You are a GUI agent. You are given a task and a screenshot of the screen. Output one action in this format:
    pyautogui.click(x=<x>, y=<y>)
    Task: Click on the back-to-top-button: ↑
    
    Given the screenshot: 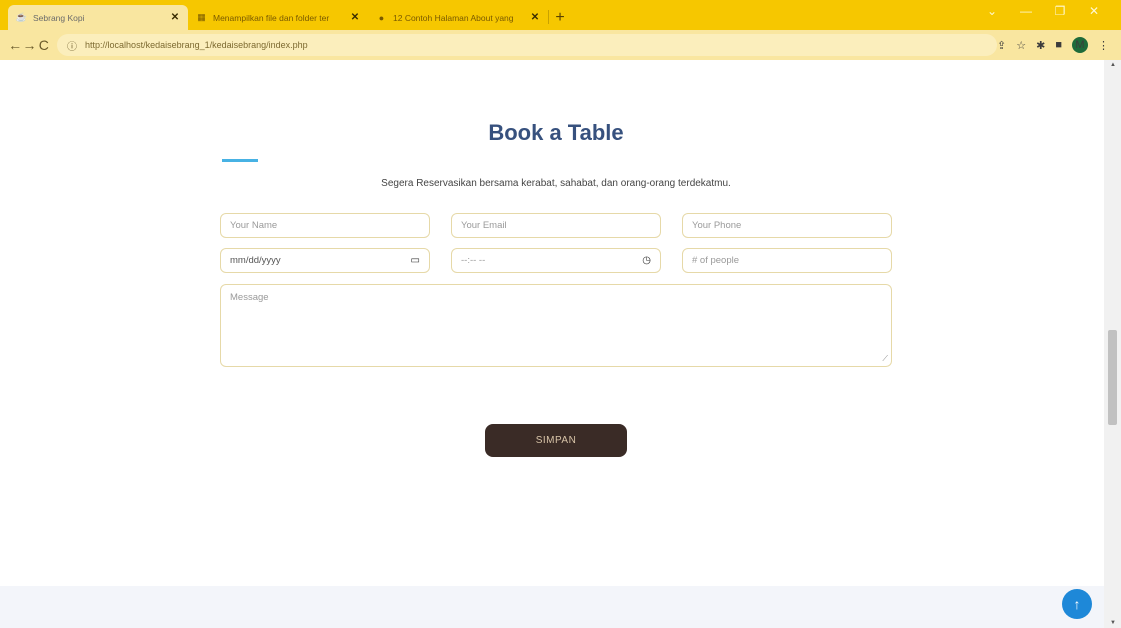 What is the action you would take?
    pyautogui.click(x=1077, y=604)
    